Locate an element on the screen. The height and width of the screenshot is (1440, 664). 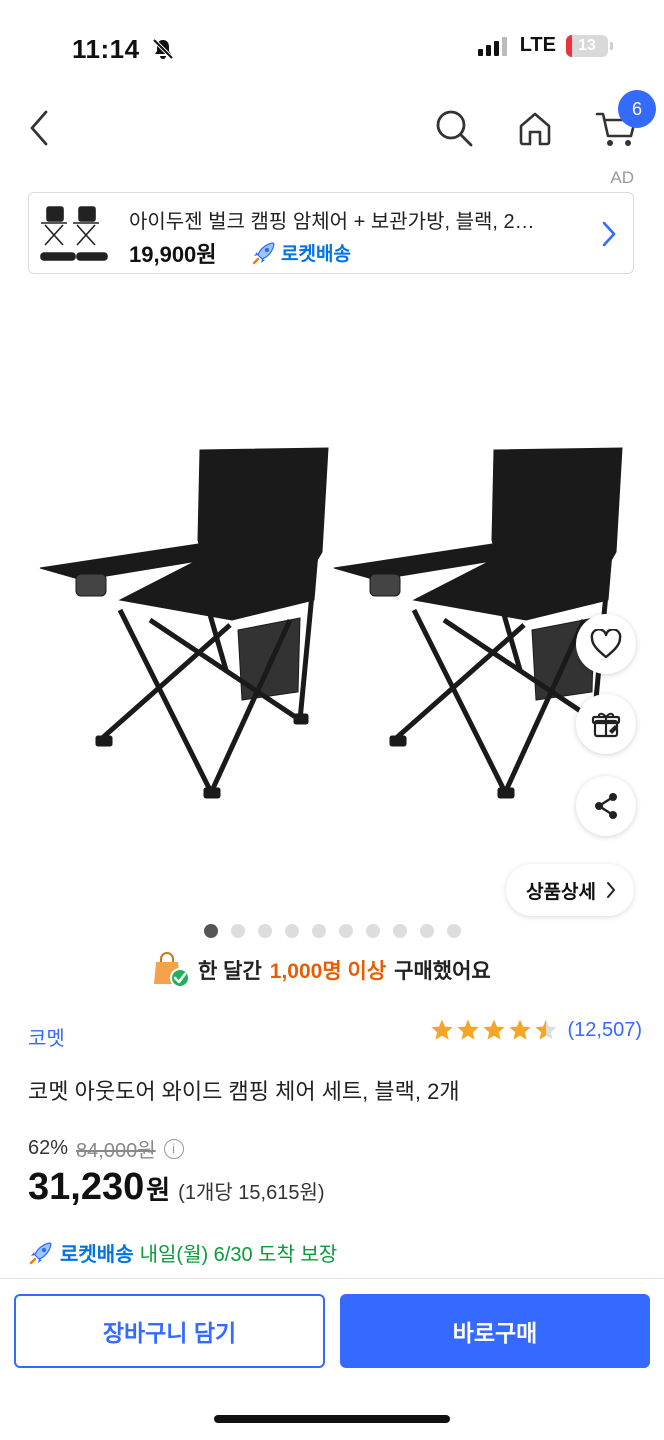
delivery-info: 로켓배송 내일(월) 6/30 도착 보장 is located at coordinates (182, 1252).